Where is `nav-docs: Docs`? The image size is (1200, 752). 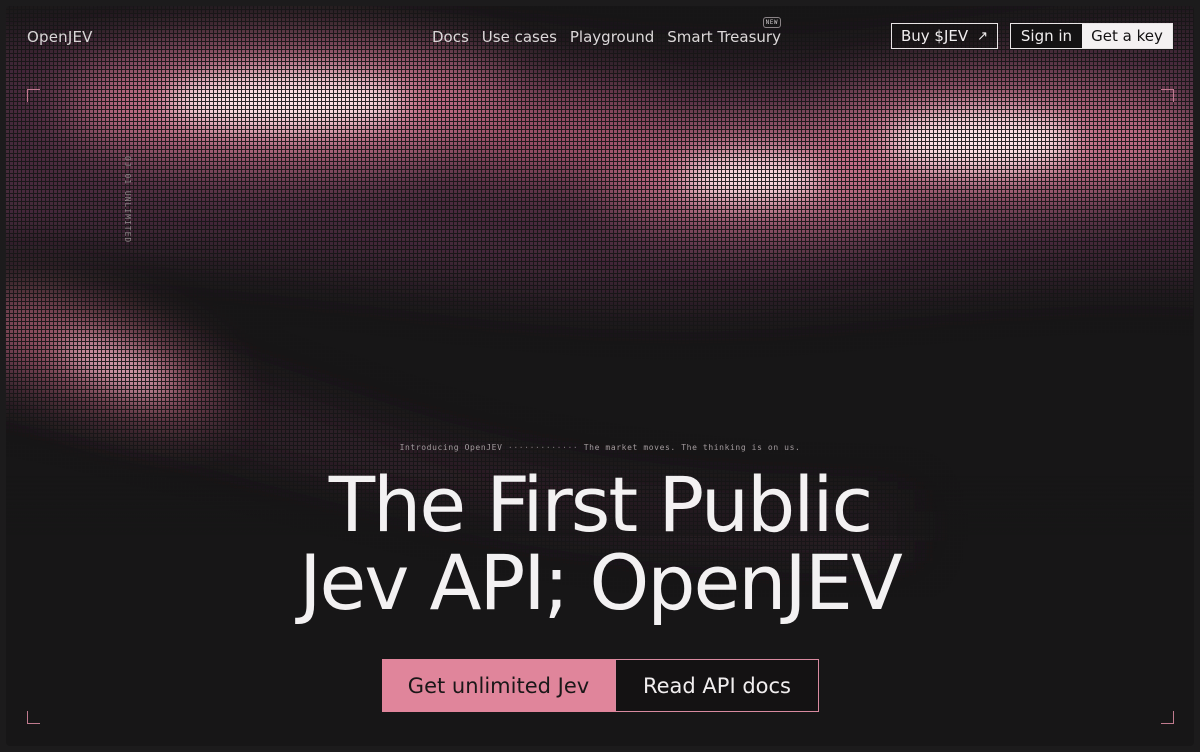 nav-docs: Docs is located at coordinates (450, 37).